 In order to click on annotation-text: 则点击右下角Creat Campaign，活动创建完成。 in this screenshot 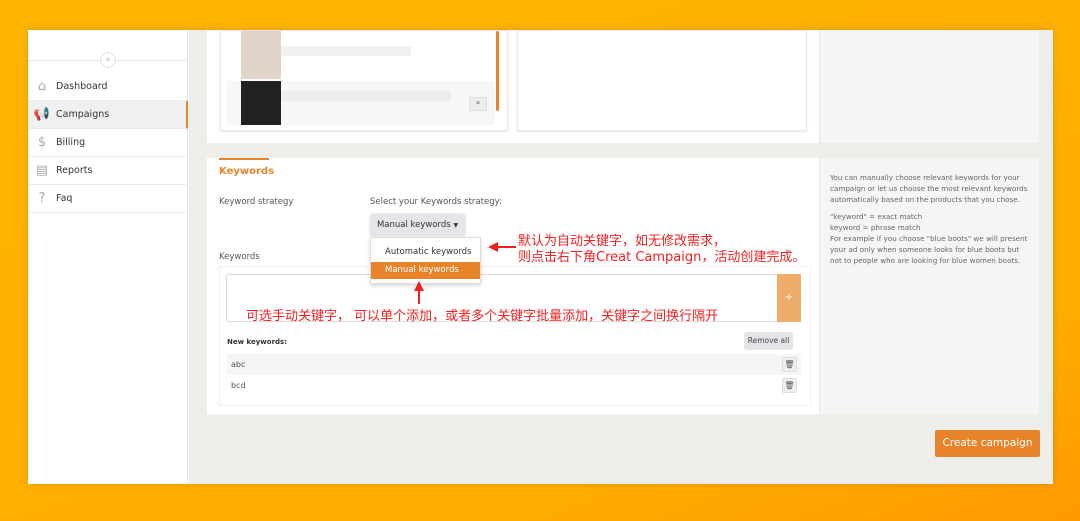, I will do `click(662, 257)`.